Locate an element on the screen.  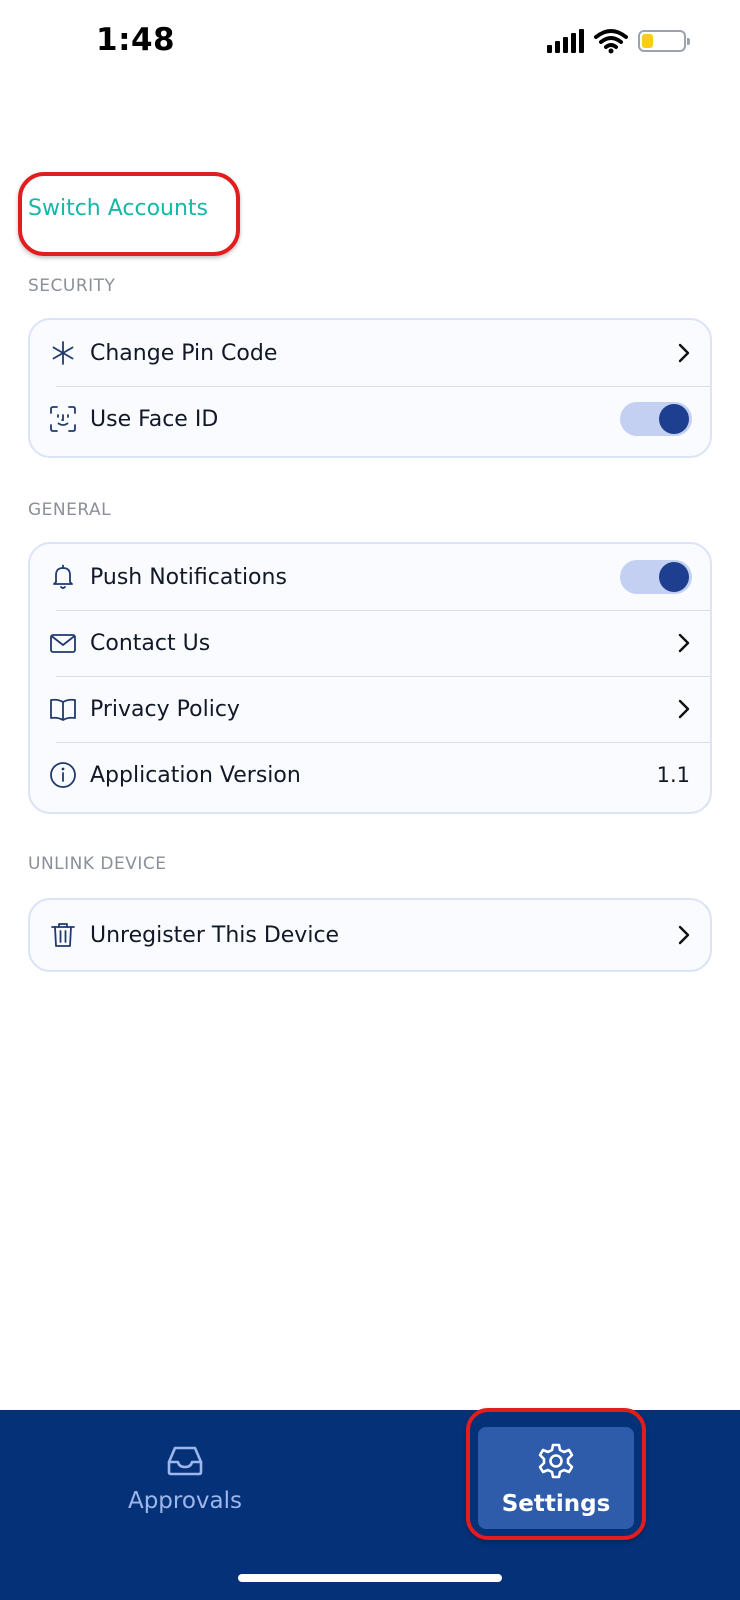
use-face-id-label: Use Face ID is located at coordinates (154, 419).